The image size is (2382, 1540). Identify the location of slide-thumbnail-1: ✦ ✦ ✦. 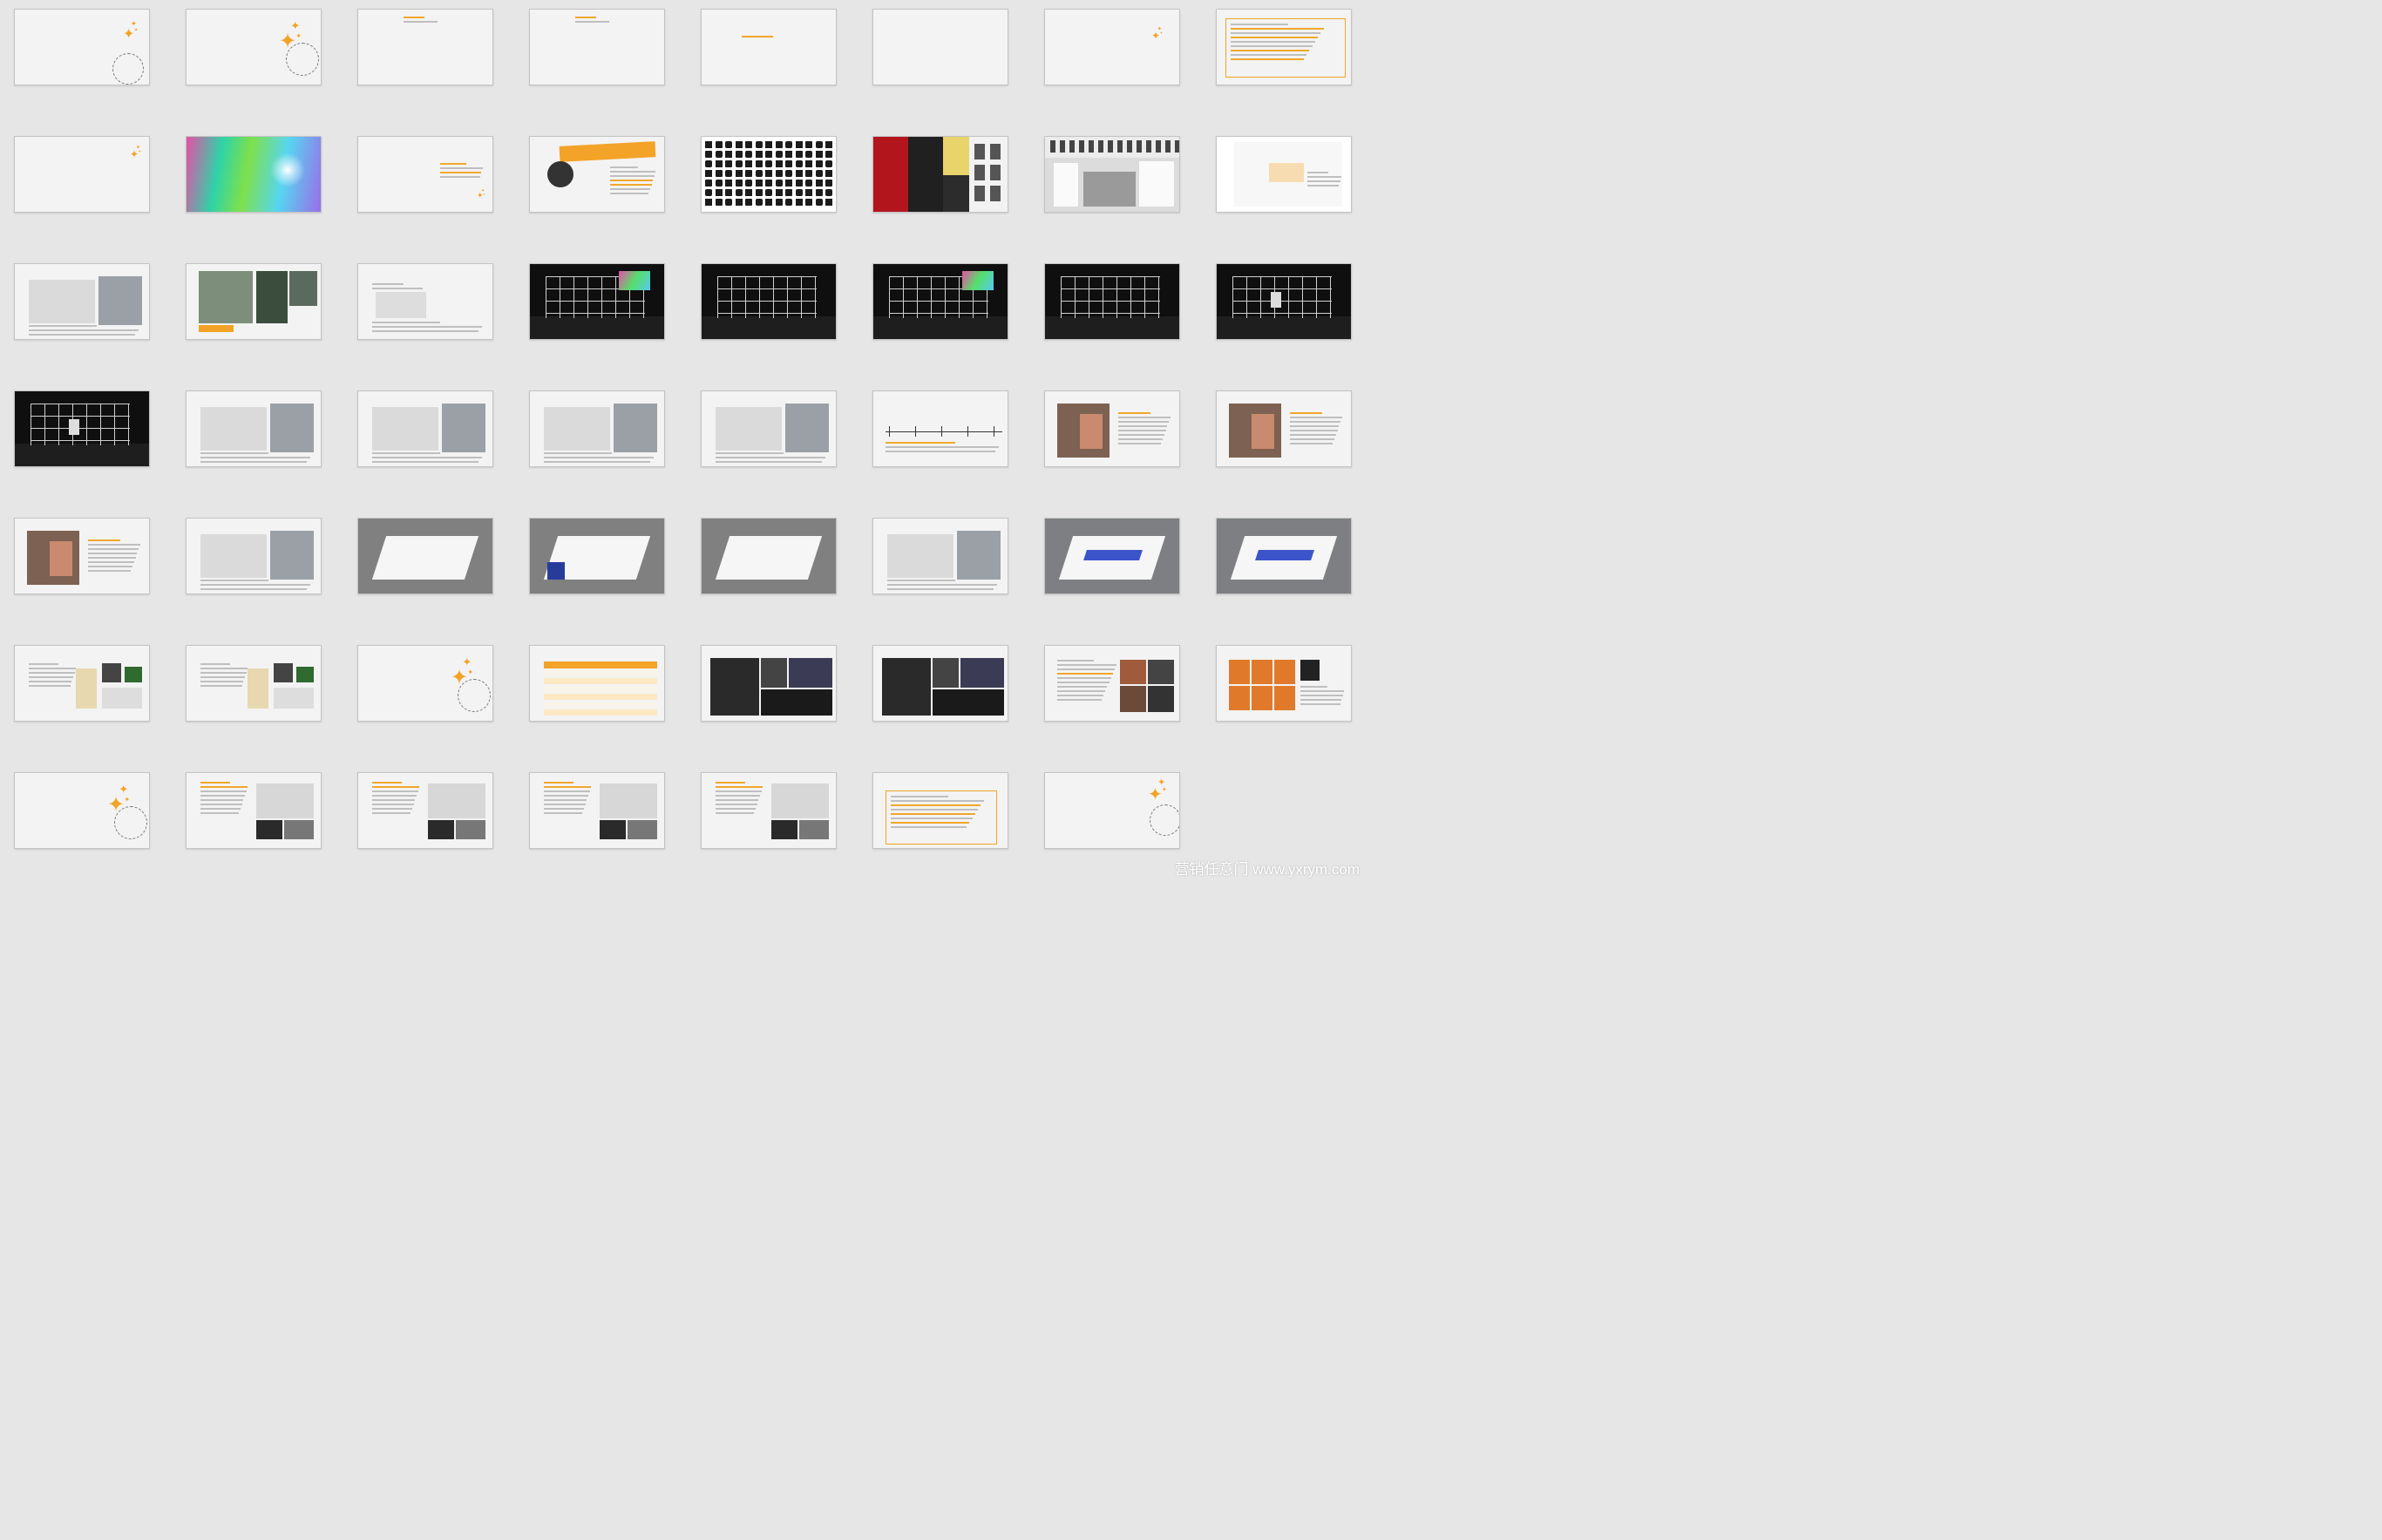
(82, 60).